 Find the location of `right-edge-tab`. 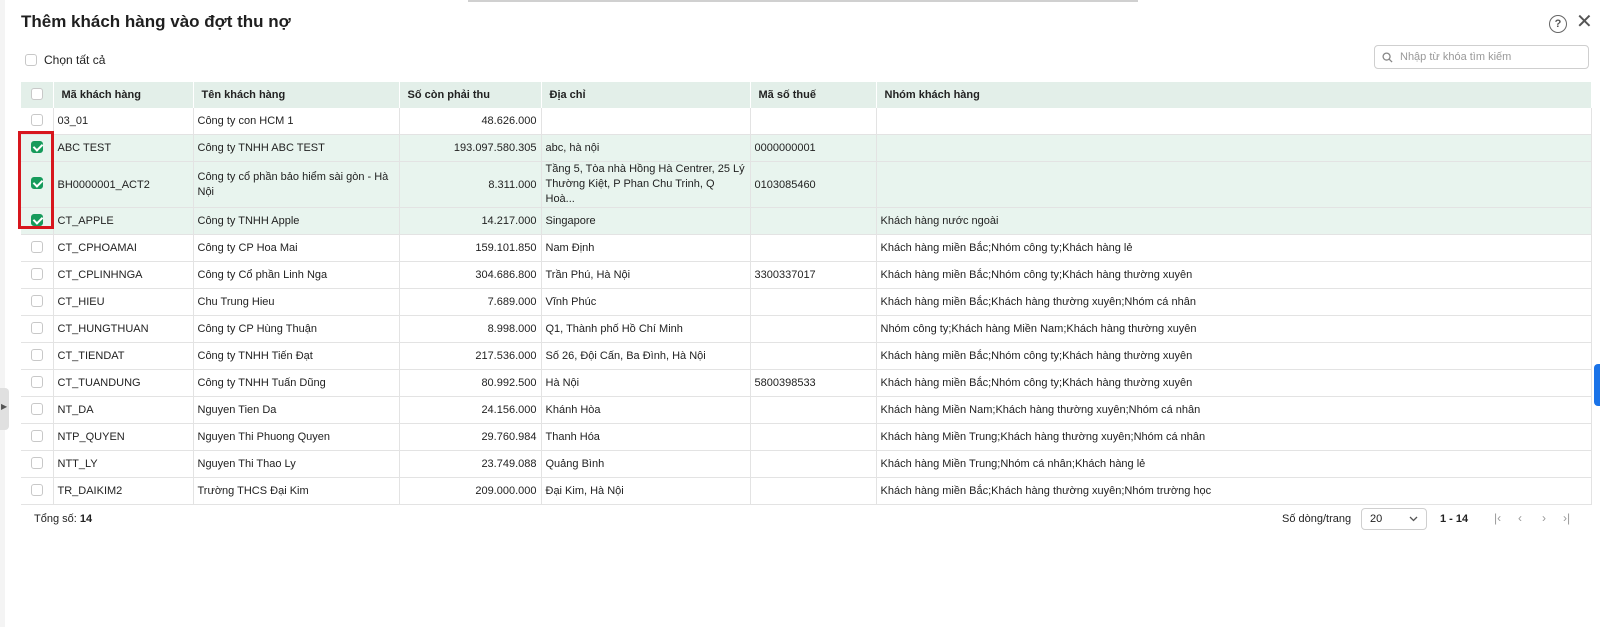

right-edge-tab is located at coordinates (1597, 385).